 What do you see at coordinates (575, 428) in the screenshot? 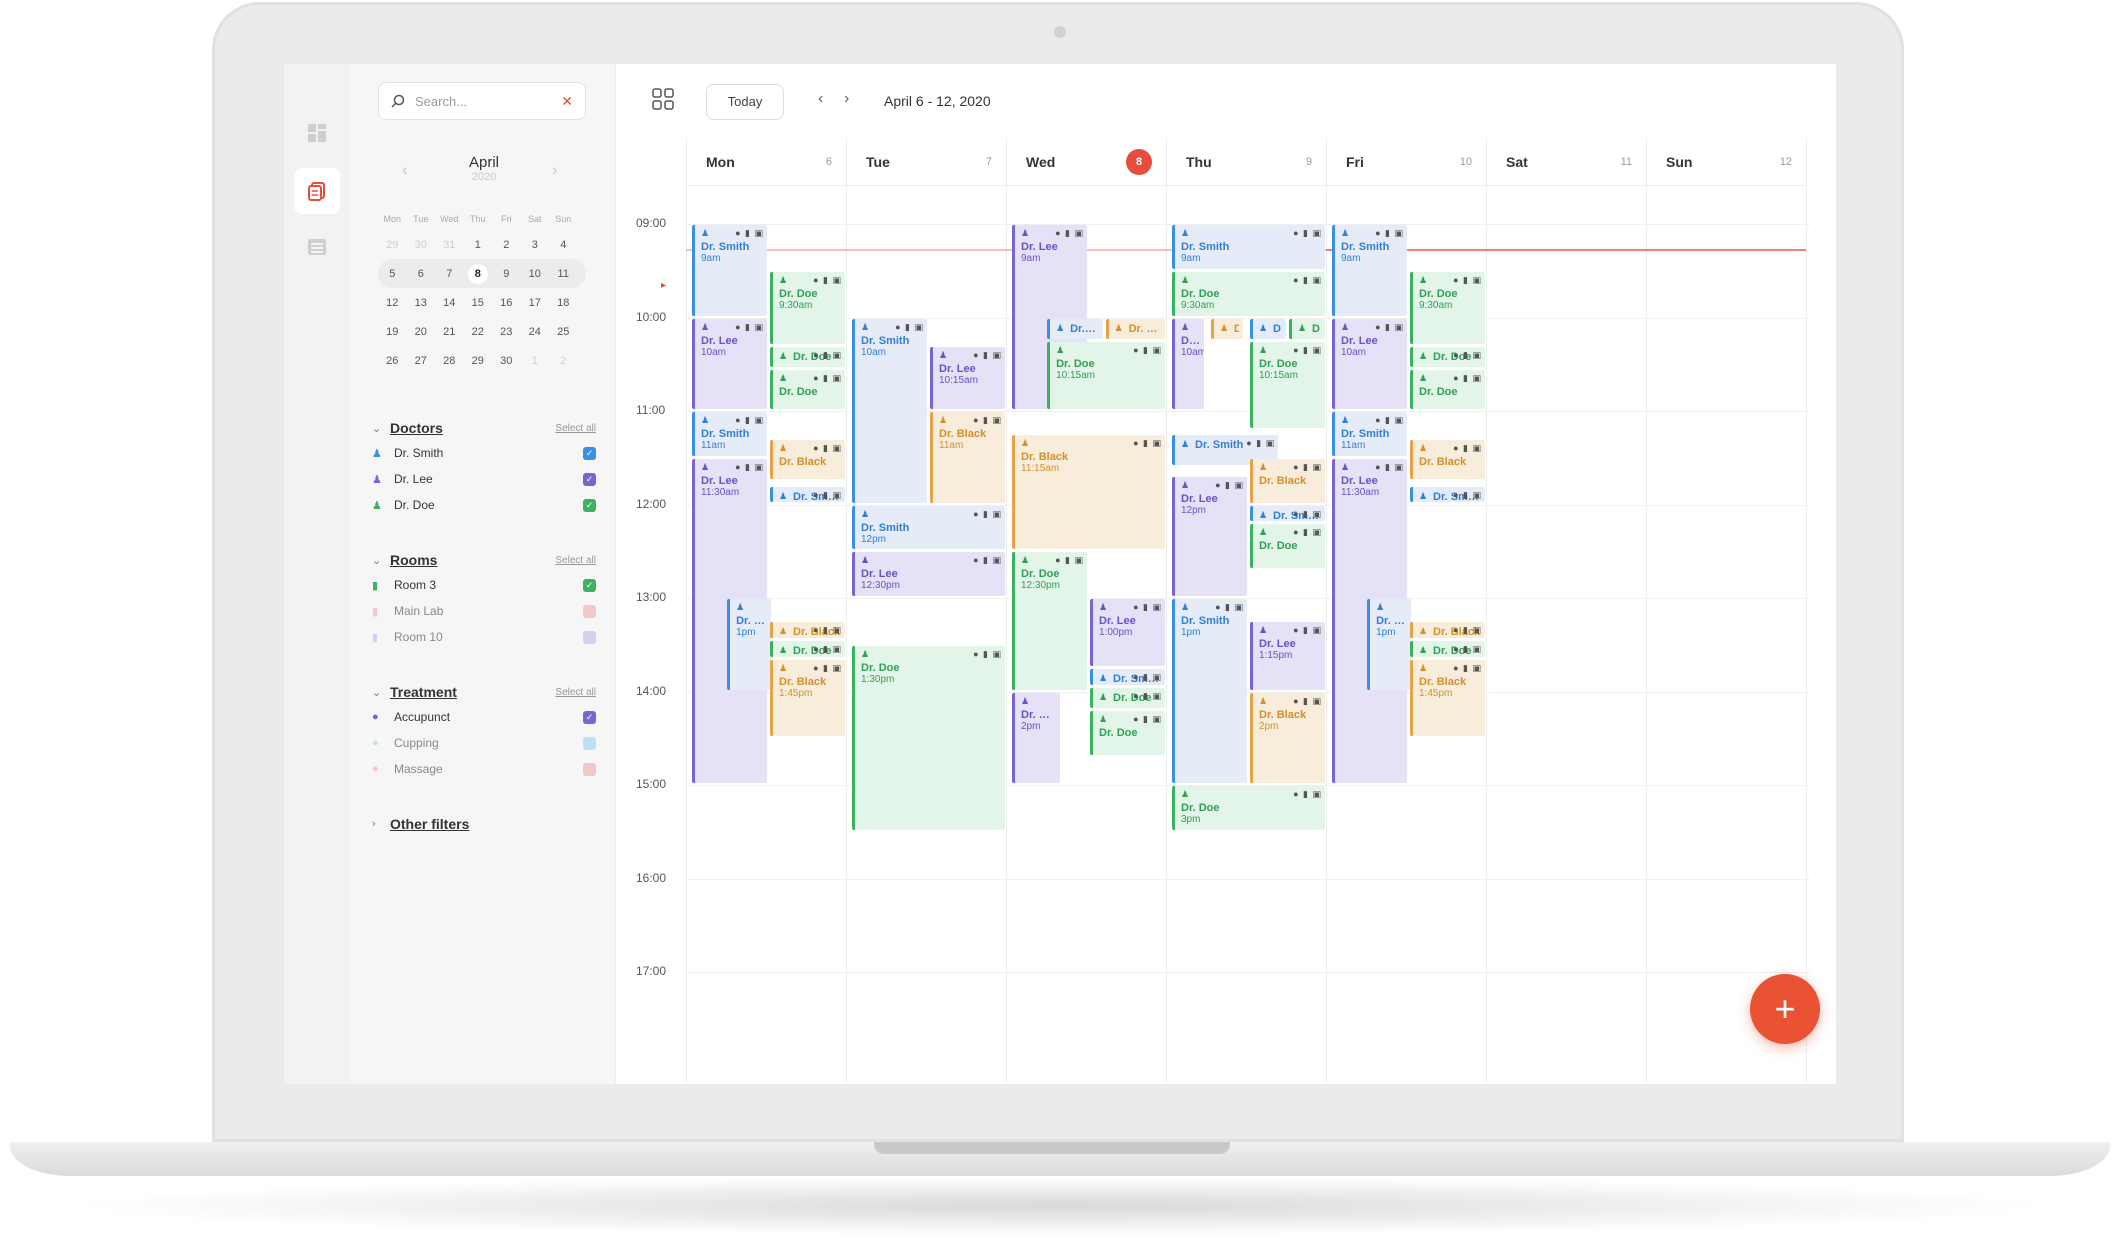
I see `doctors-select-all: Select all` at bounding box center [575, 428].